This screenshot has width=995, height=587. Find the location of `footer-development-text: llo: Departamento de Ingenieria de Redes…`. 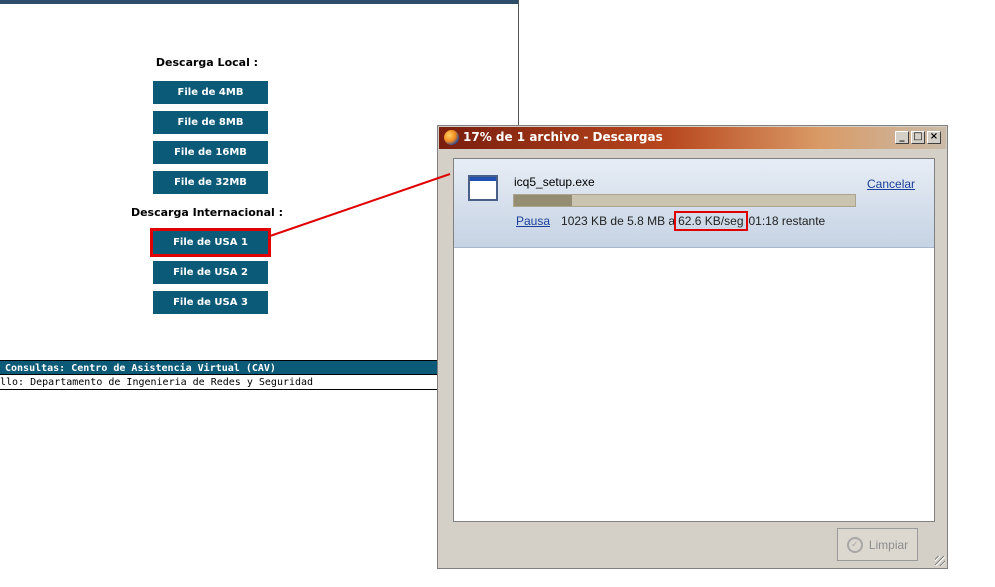

footer-development-text: llo: Departamento de Ingenieria de Redes… is located at coordinates (219, 383).